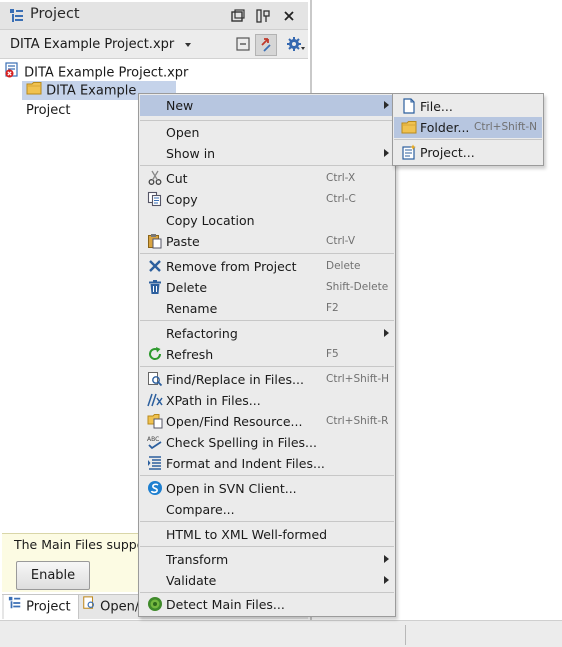 The width and height of the screenshot is (562, 647). Describe the element at coordinates (267, 241) in the screenshot. I see `menu-item-paste: Paste Ctrl-V` at that location.